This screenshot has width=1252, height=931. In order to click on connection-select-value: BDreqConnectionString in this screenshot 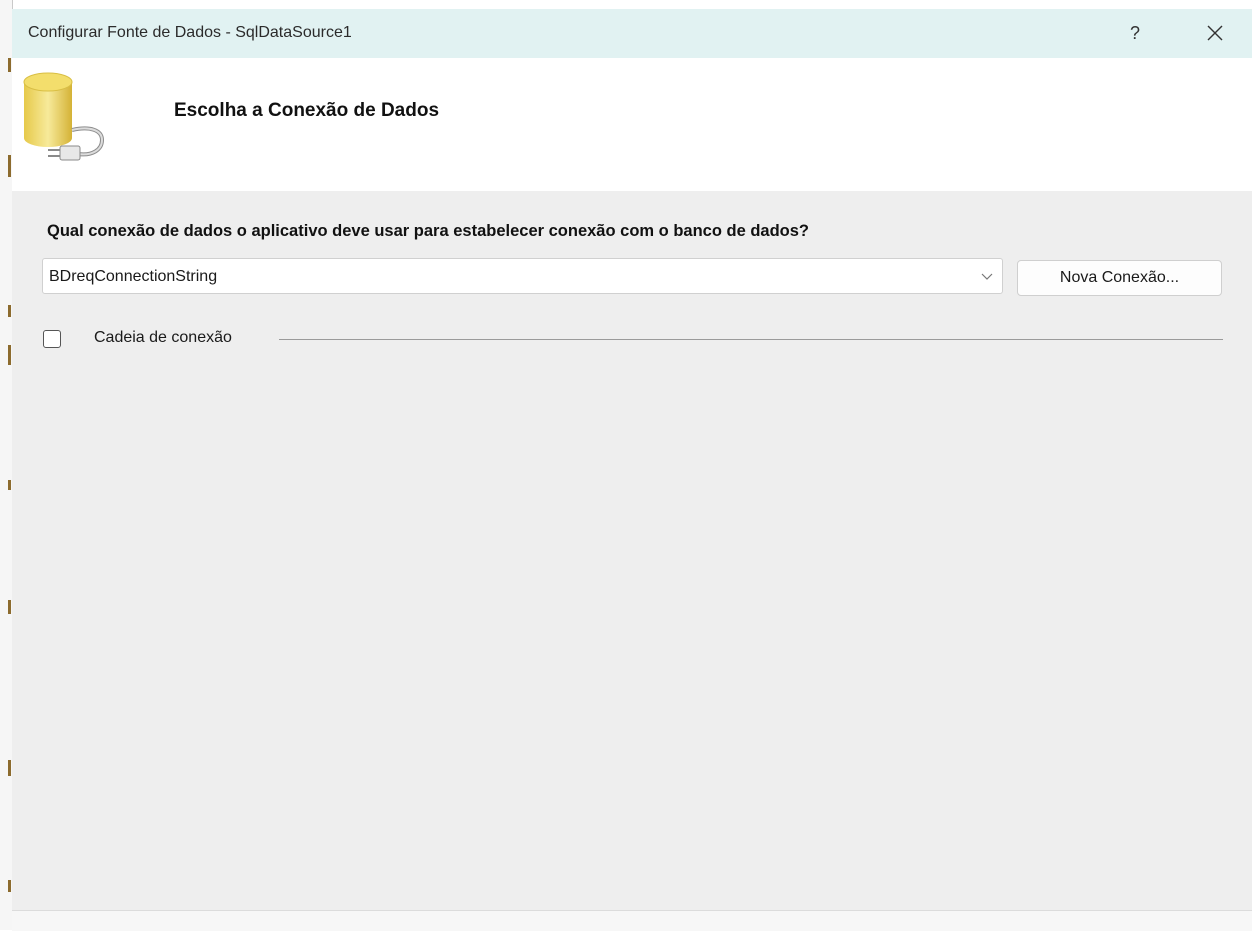, I will do `click(133, 276)`.